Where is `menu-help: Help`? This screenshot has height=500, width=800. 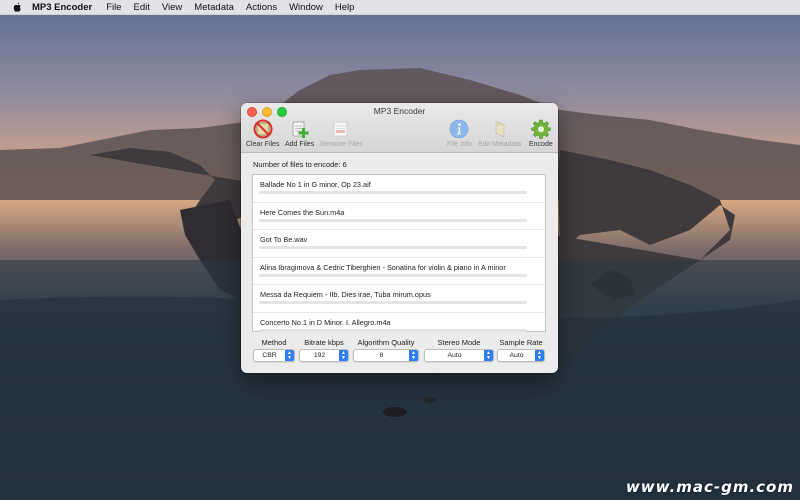
menu-help: Help is located at coordinates (345, 7).